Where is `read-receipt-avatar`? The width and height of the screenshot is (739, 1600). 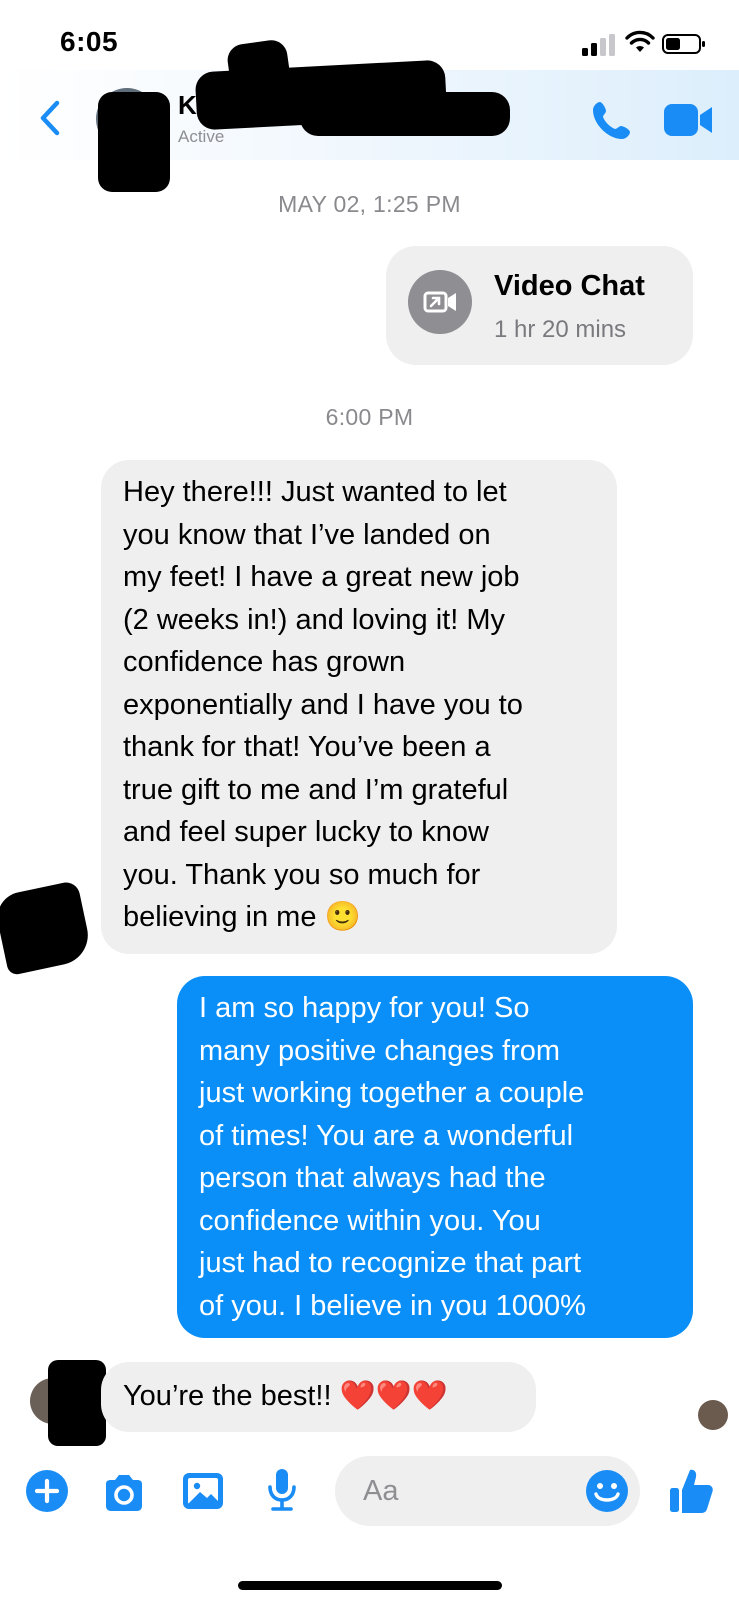
read-receipt-avatar is located at coordinates (713, 1415).